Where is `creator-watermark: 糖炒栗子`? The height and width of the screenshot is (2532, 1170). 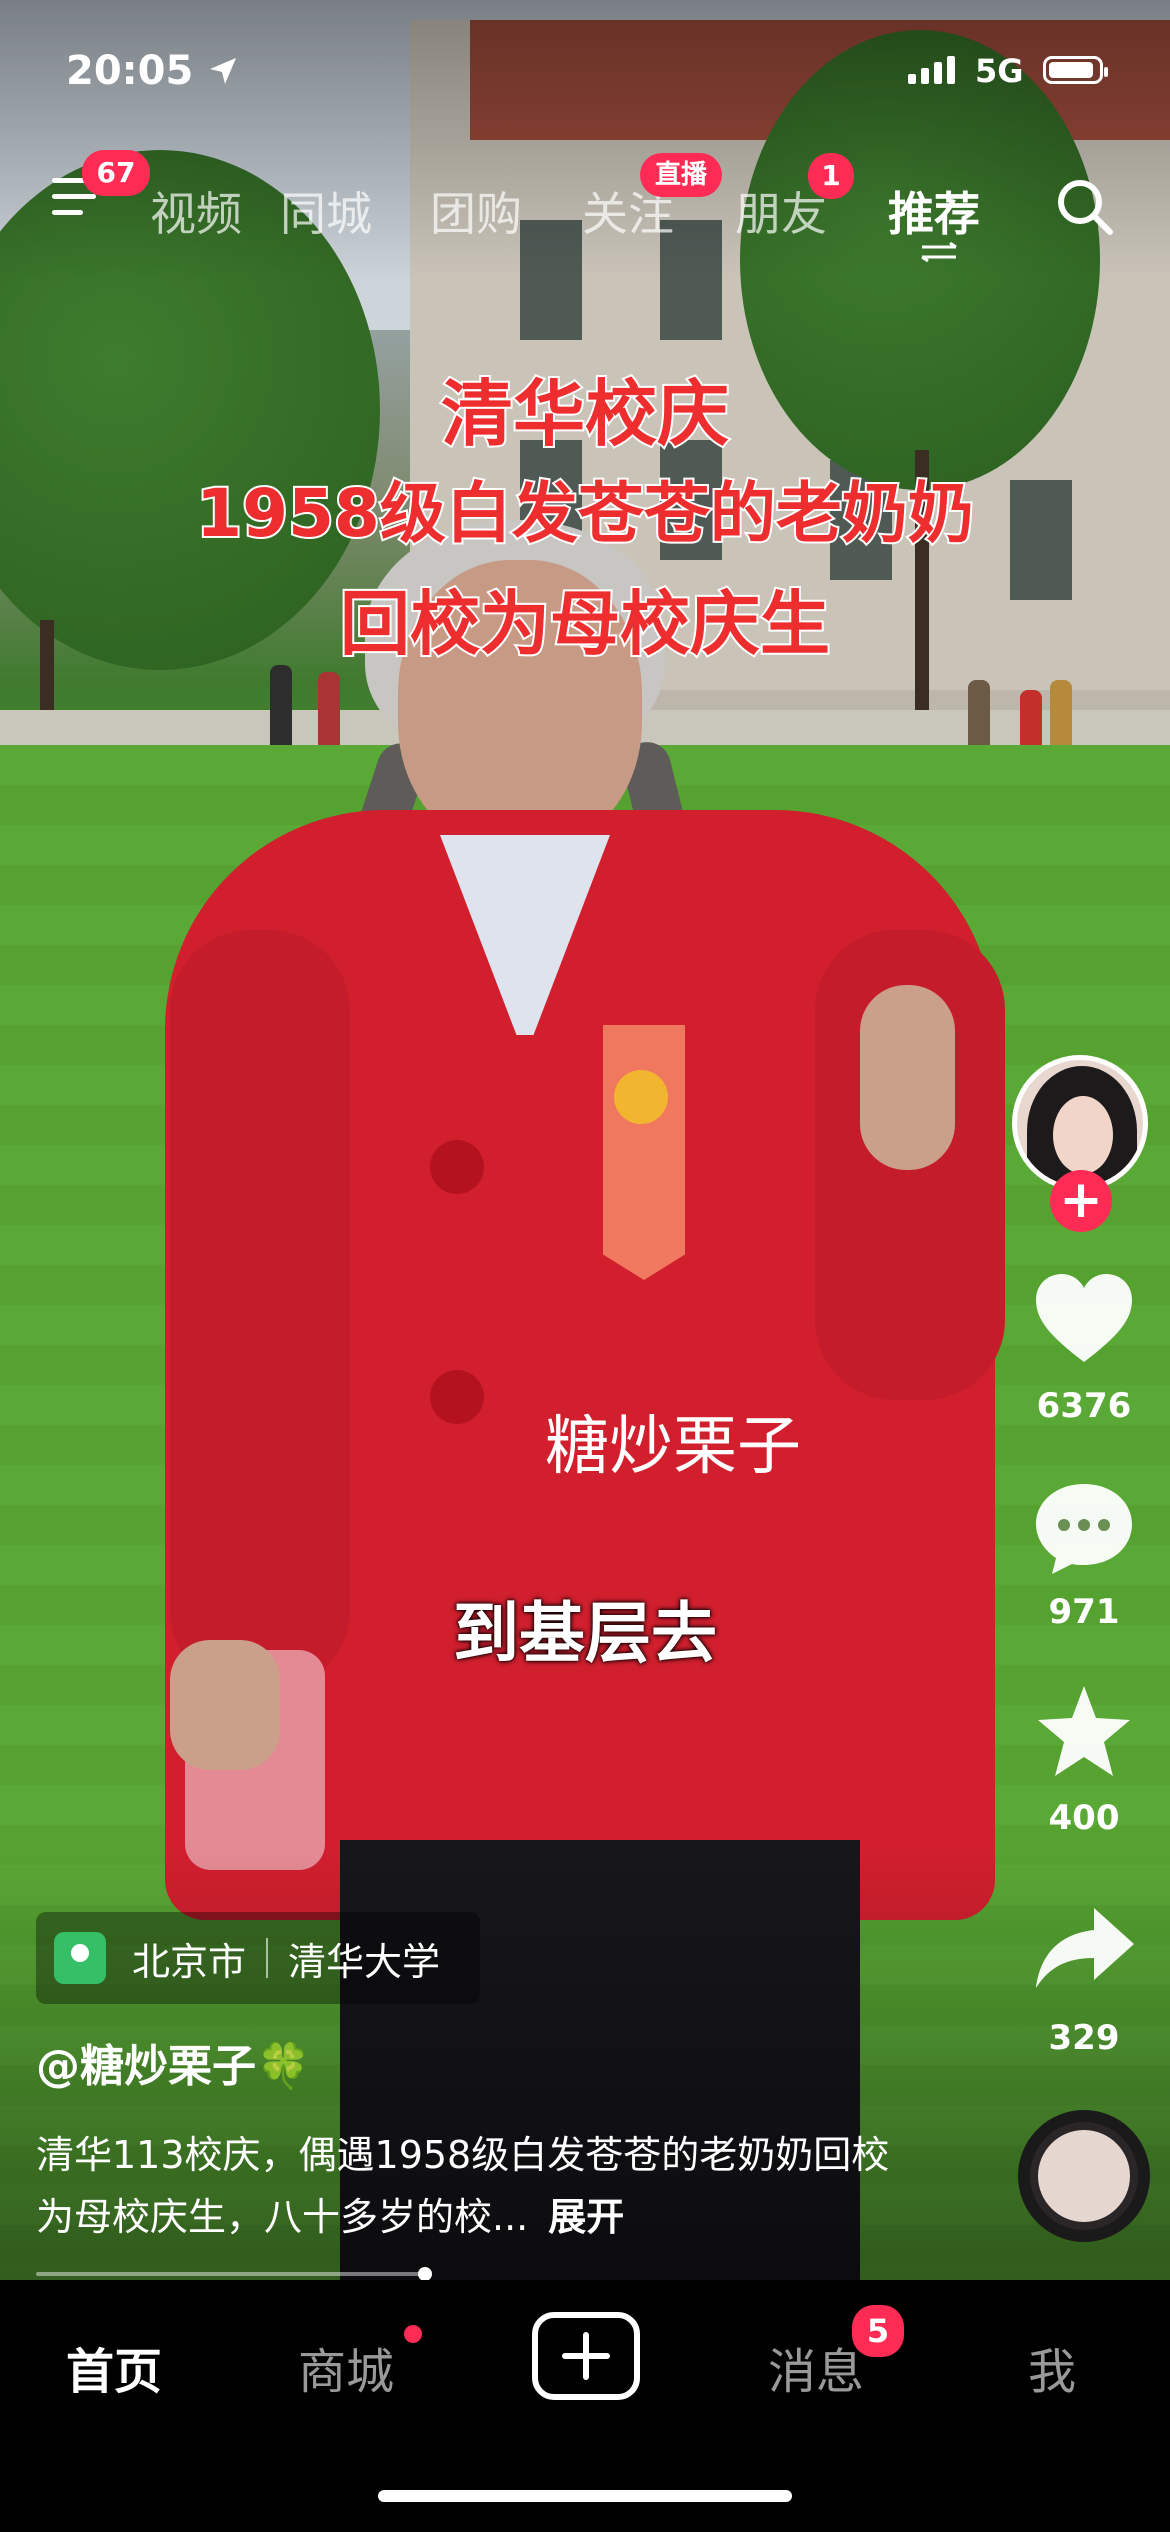 creator-watermark: 糖炒栗子 is located at coordinates (673, 1447).